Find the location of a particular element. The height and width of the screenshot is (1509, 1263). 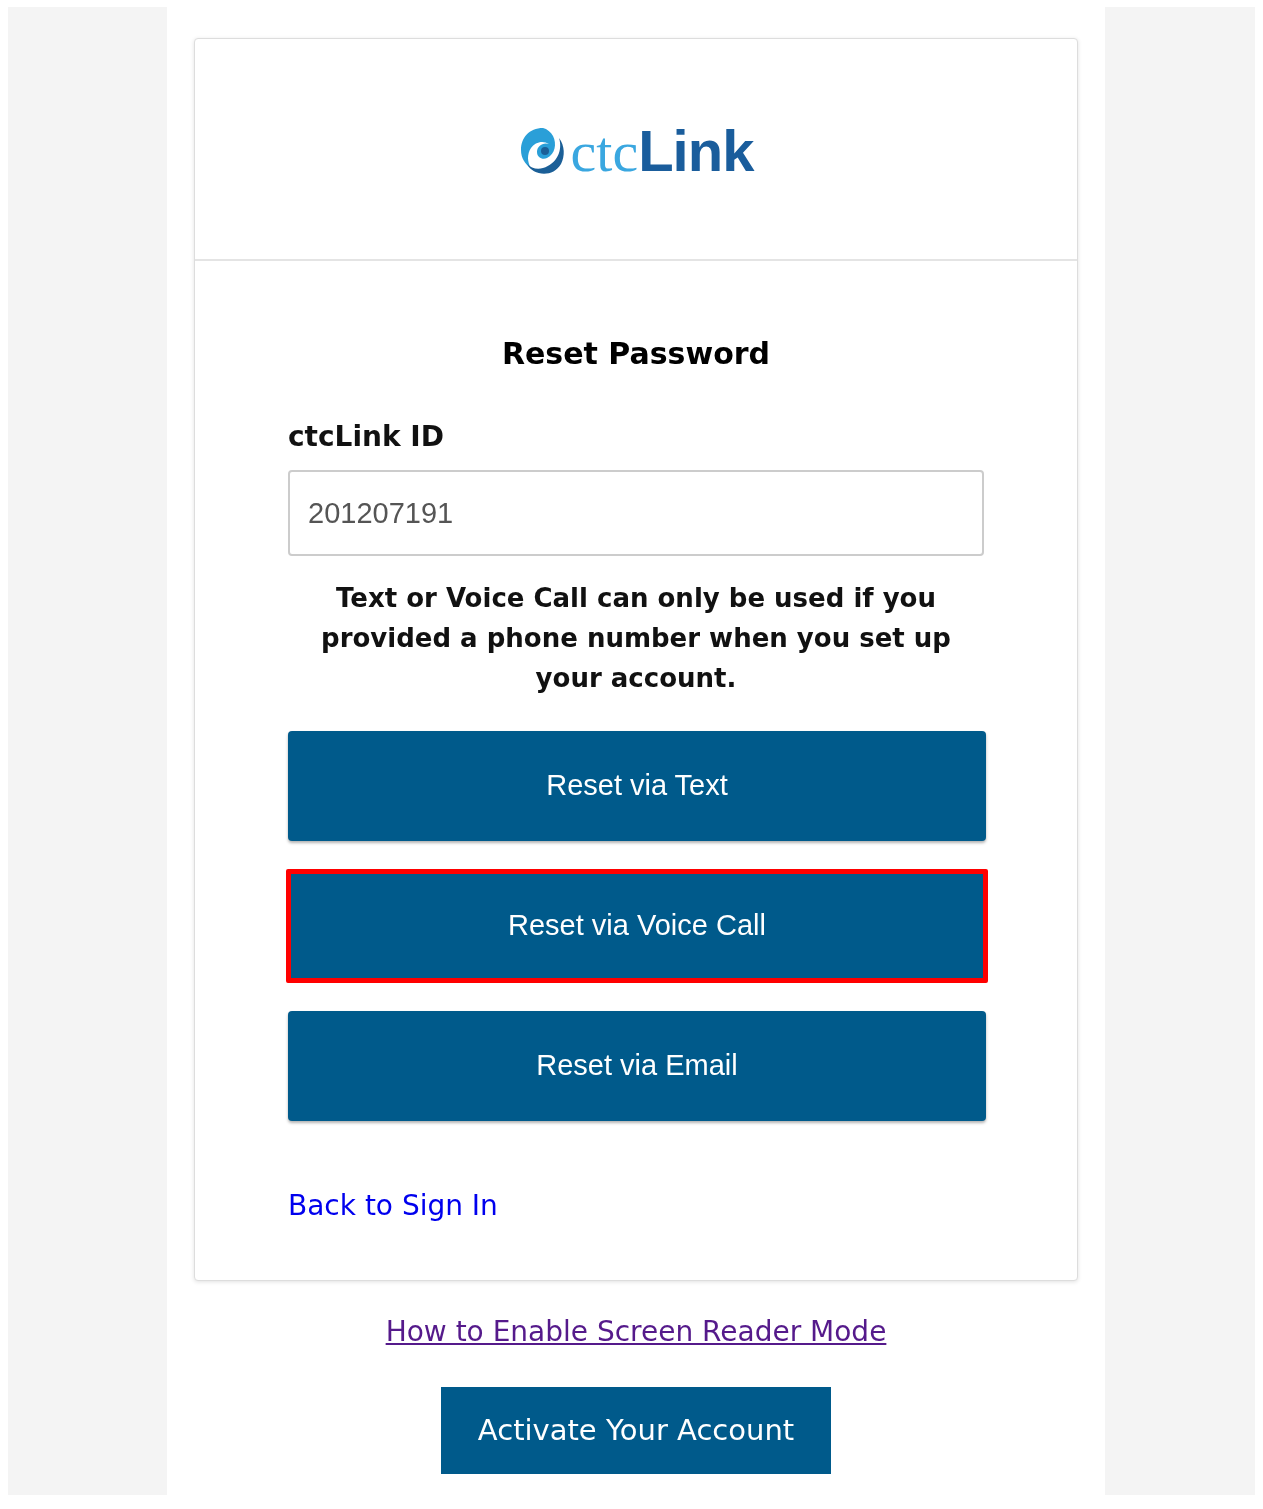

notice-text: Text or Voice Call can only be used if you provided a phone number when you set up your account. is located at coordinates (636, 638).